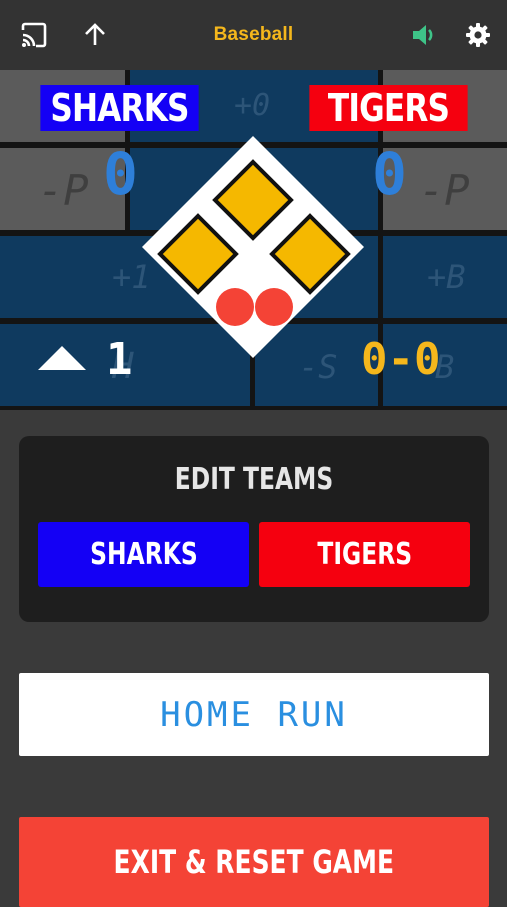 The height and width of the screenshot is (907, 507). What do you see at coordinates (388, 108) in the screenshot?
I see `away-team-name: TIGERS` at bounding box center [388, 108].